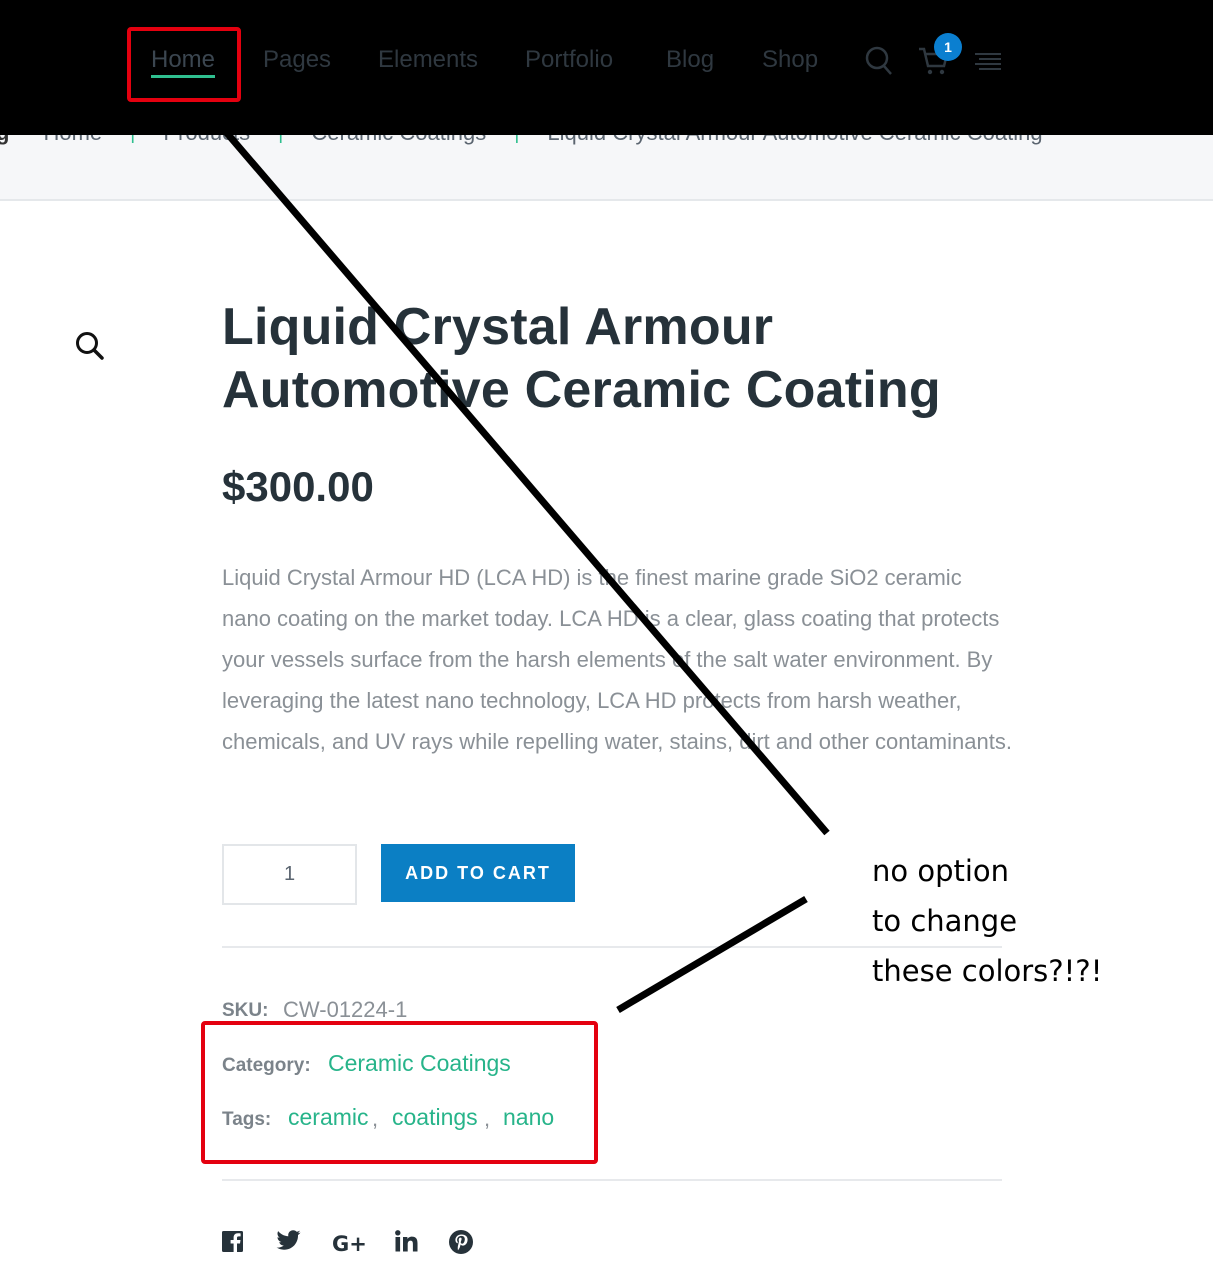 The image size is (1213, 1277). I want to click on annotation-highlight-meta, so click(399, 1092).